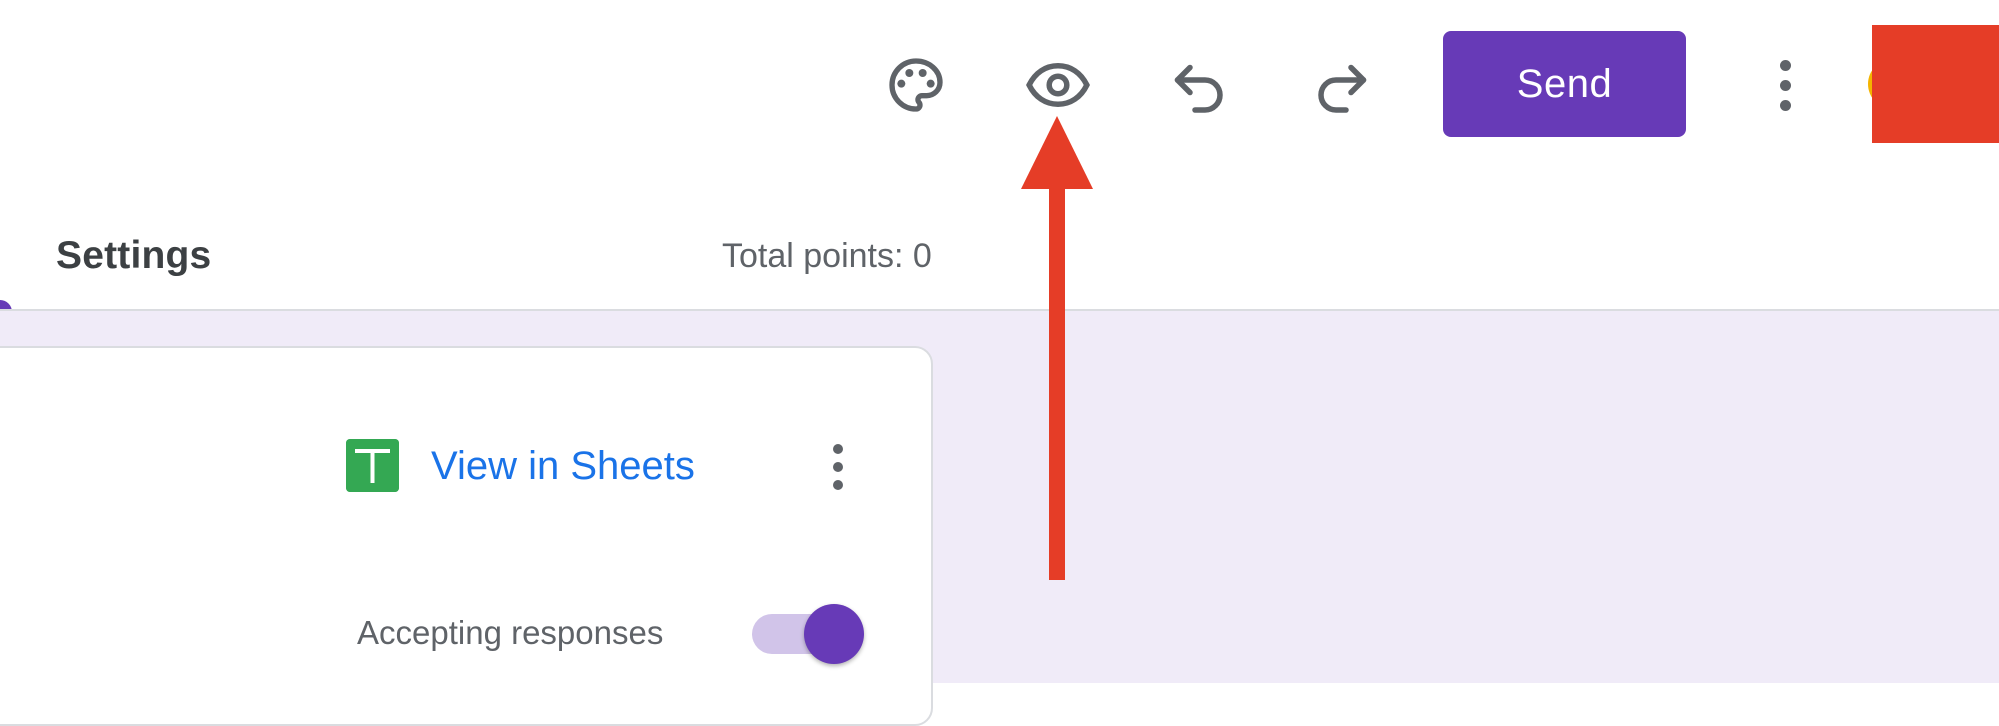  What do you see at coordinates (510, 632) in the screenshot?
I see `accepting-responses-label: Accepting responses` at bounding box center [510, 632].